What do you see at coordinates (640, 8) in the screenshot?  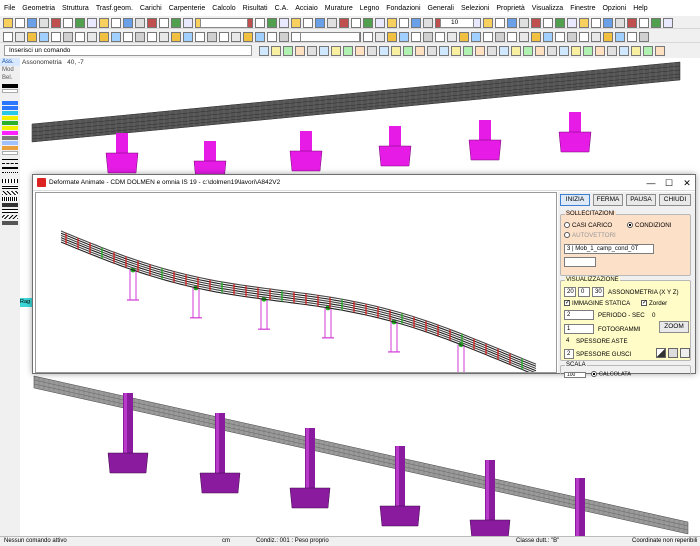 I see `menu-item-help: Help` at bounding box center [640, 8].